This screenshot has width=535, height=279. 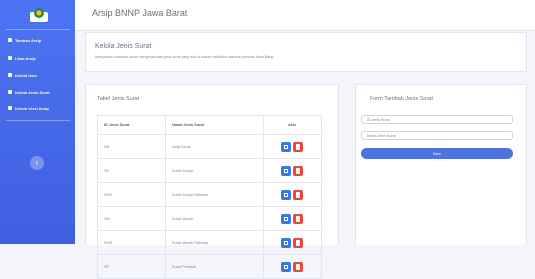 I want to click on nama-jenis-surat-input, so click(x=437, y=135).